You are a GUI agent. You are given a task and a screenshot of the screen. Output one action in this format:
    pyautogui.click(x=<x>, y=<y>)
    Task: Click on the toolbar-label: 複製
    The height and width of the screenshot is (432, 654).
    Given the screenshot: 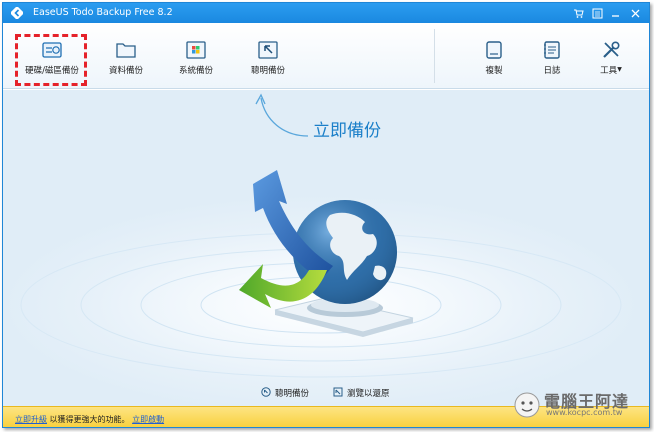 What is the action you would take?
    pyautogui.click(x=494, y=71)
    